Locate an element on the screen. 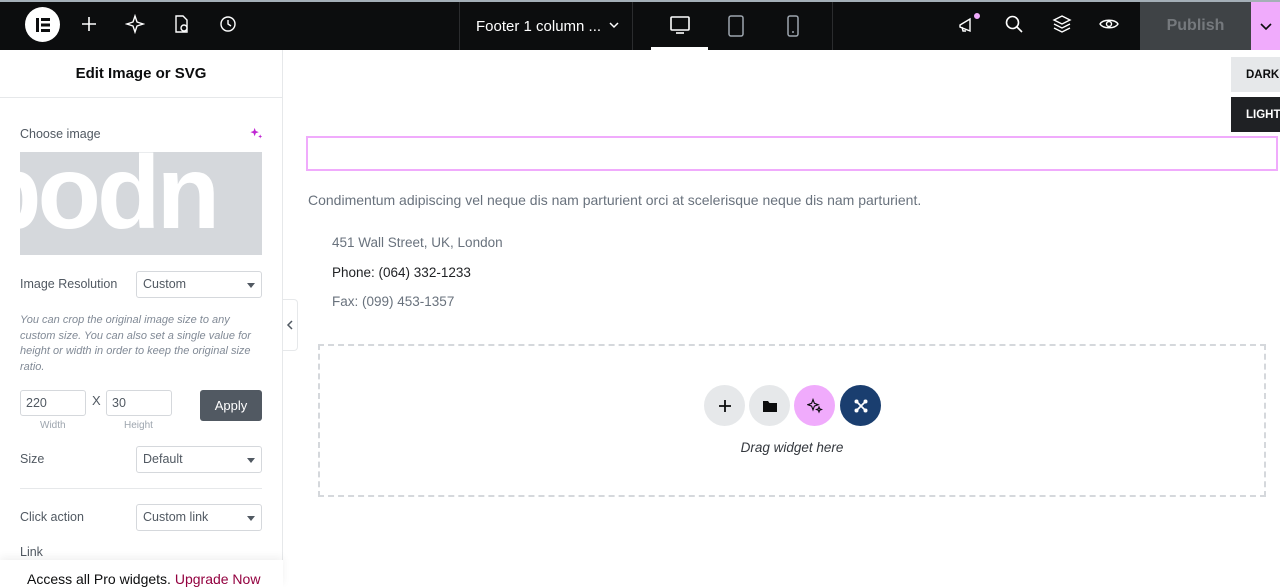 The height and width of the screenshot is (587, 1280). image-resolution-select: Custom is located at coordinates (199, 284).